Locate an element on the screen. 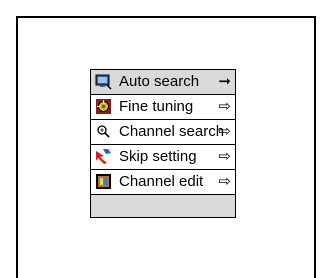 Image resolution: width=332 pixels, height=278 pixels. antenna-monitor-icon is located at coordinates (103, 82).